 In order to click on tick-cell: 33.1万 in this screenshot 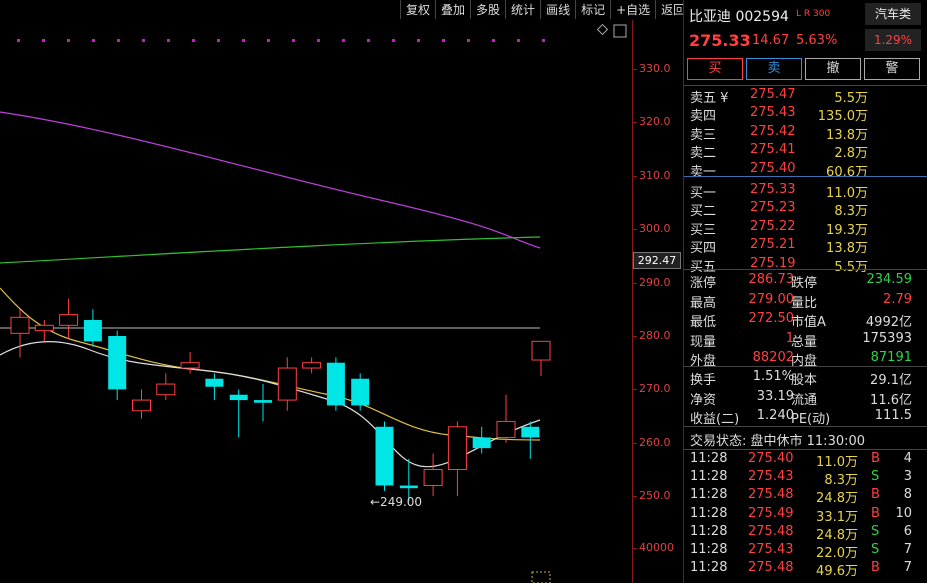, I will do `click(837, 517)`.